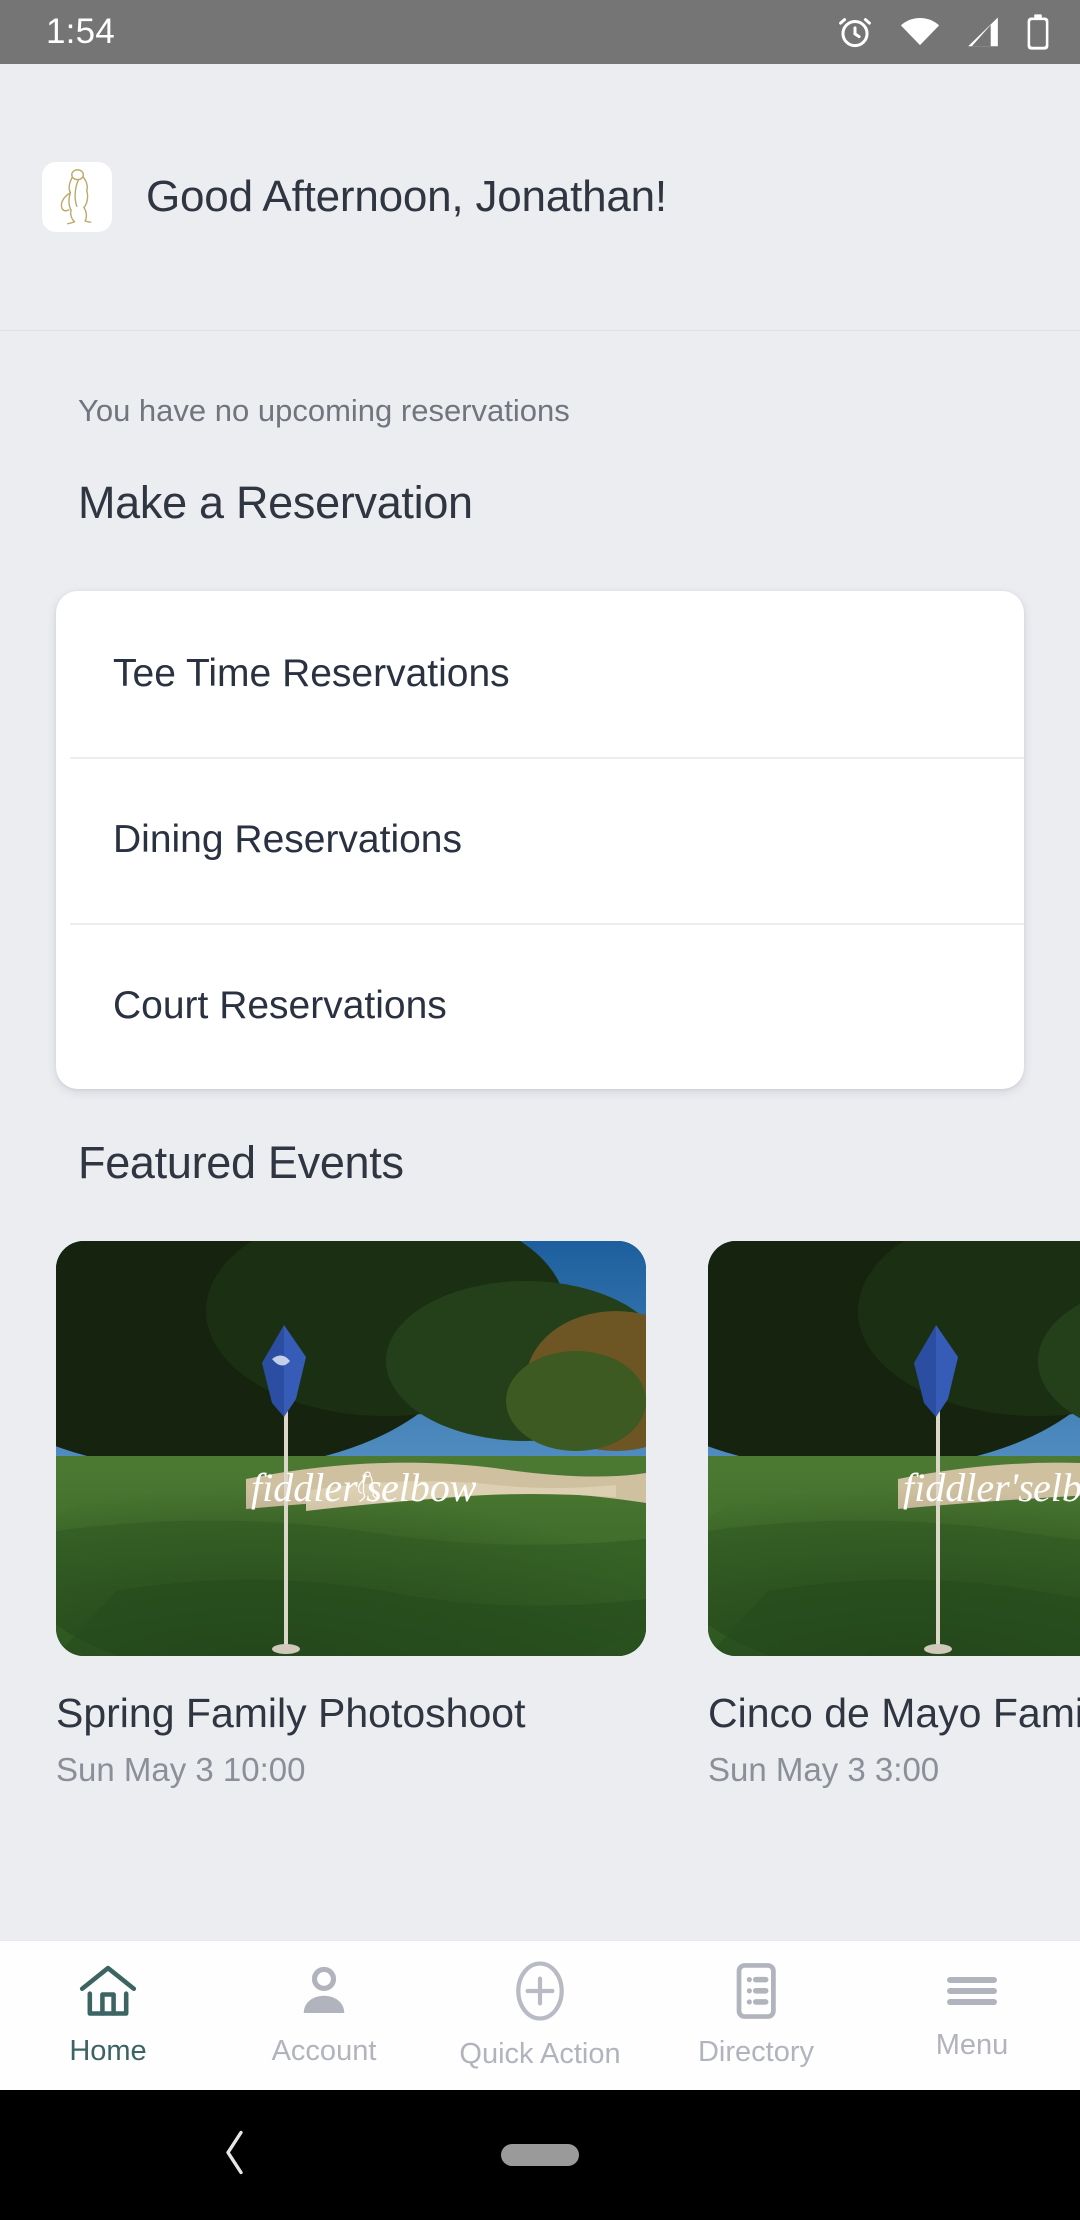  Describe the element at coordinates (894, 1713) in the screenshot. I see `event-title: Cinco de Mayo Family Night` at that location.